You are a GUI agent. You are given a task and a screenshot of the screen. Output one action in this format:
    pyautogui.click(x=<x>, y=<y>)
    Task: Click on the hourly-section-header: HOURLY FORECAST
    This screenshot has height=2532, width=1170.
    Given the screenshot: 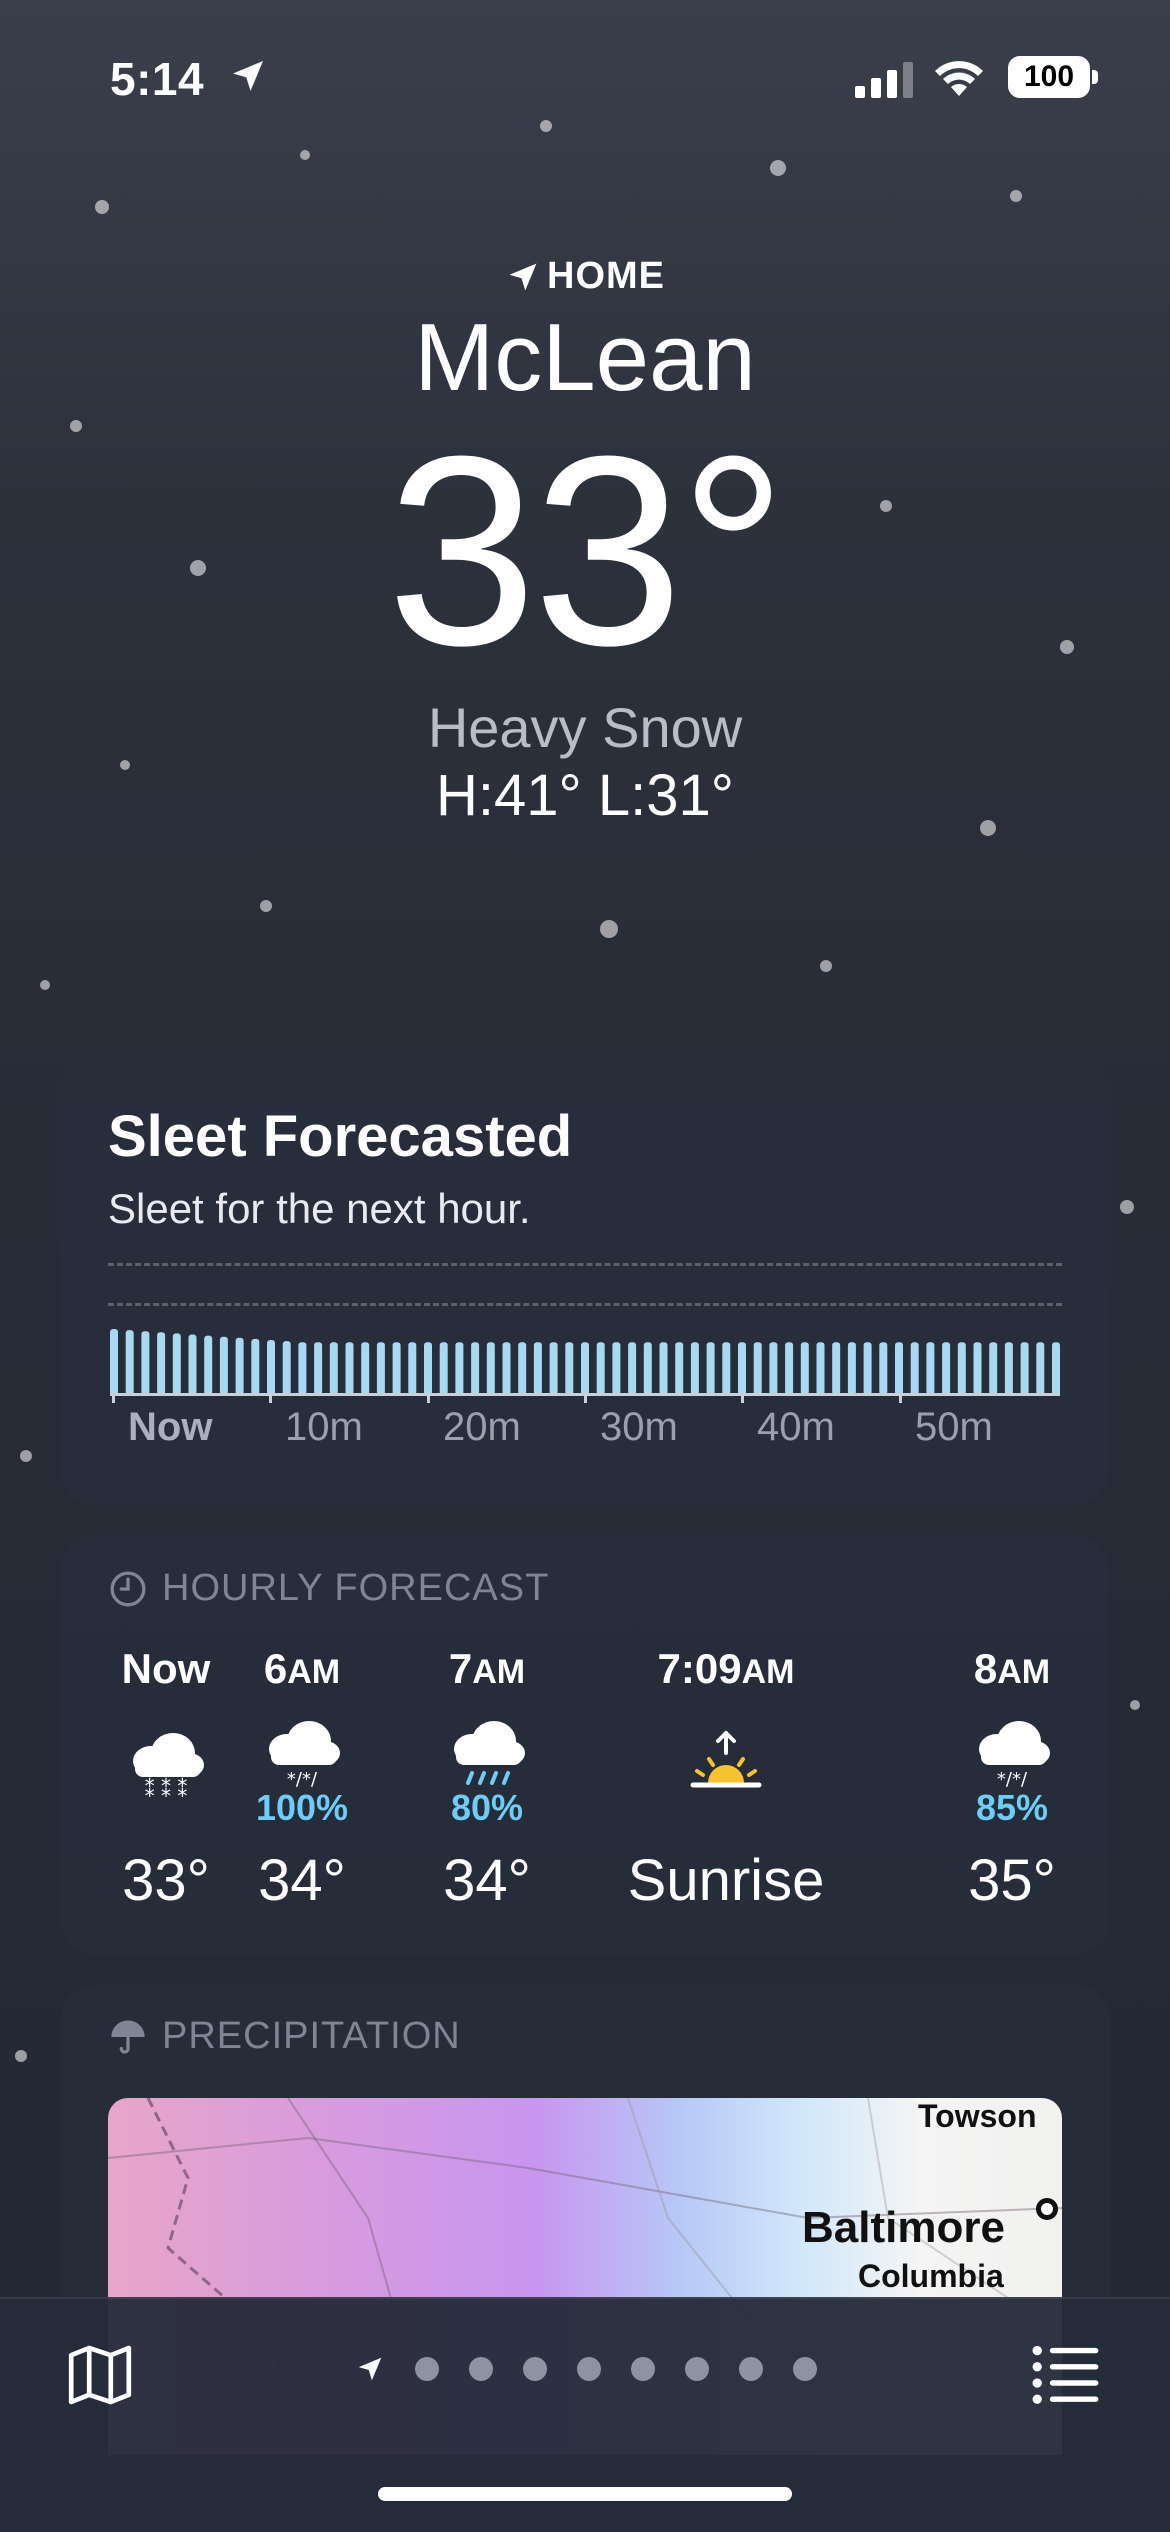 What is the action you would take?
    pyautogui.click(x=328, y=1588)
    